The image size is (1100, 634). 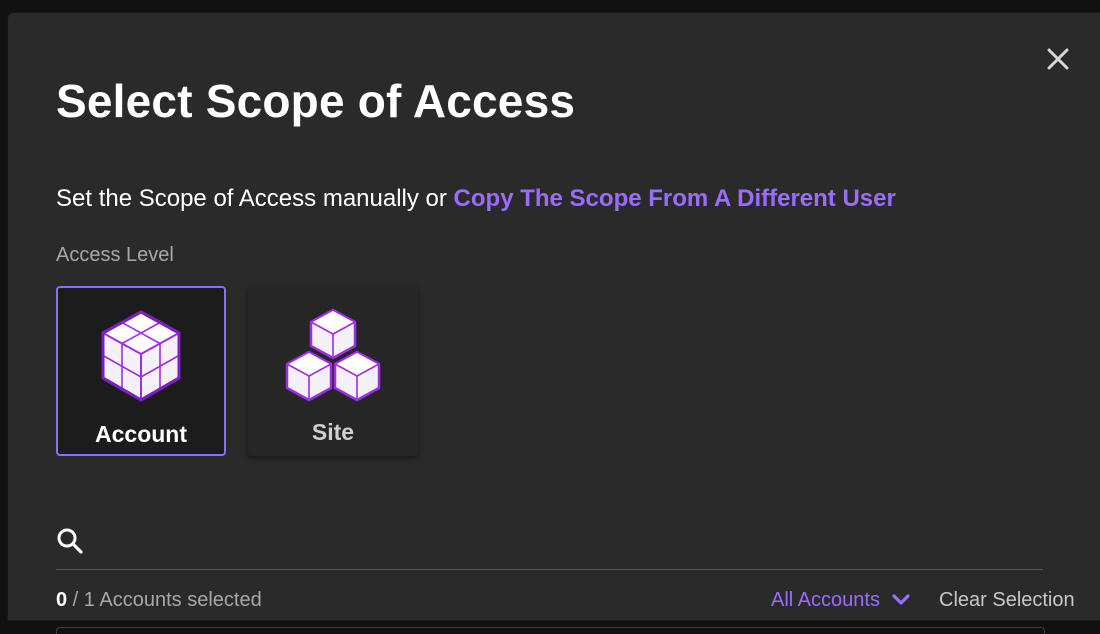 I want to click on search-icon, so click(x=70, y=541).